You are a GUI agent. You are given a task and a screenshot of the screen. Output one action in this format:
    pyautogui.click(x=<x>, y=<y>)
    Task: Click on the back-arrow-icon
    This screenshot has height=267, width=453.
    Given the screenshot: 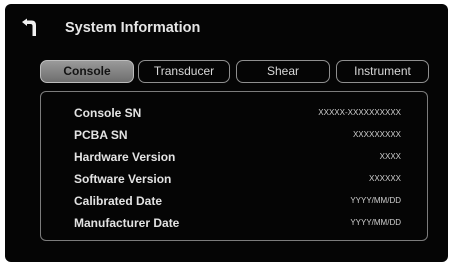 What is the action you would take?
    pyautogui.click(x=29, y=27)
    